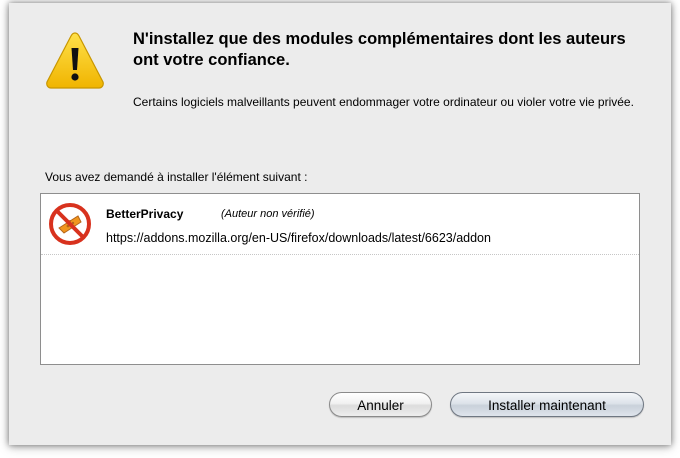 This screenshot has width=680, height=458. What do you see at coordinates (75, 60) in the screenshot?
I see `warning-icon` at bounding box center [75, 60].